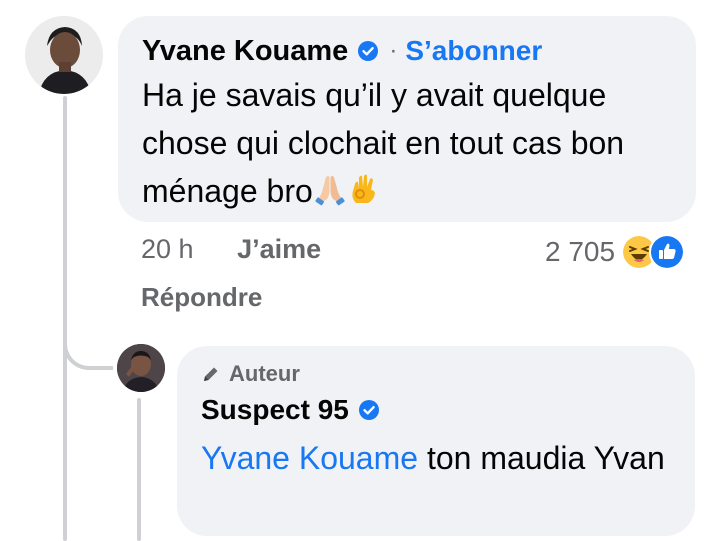 The image size is (720, 541). Describe the element at coordinates (541, 458) in the screenshot. I see `reply-body: ton maudia Yvan` at that location.